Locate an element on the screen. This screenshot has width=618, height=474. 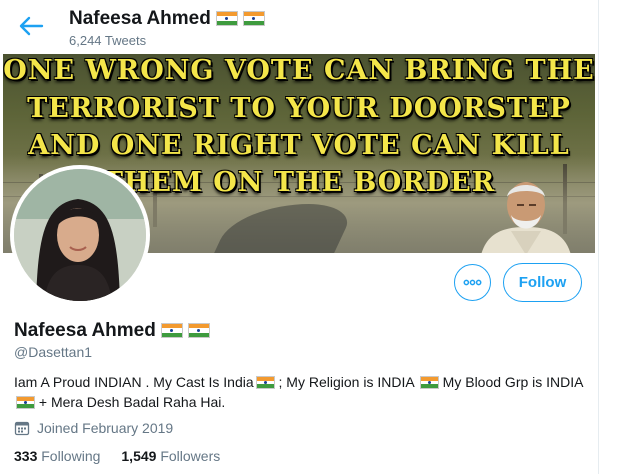
arrow-left-icon is located at coordinates (31, 26).